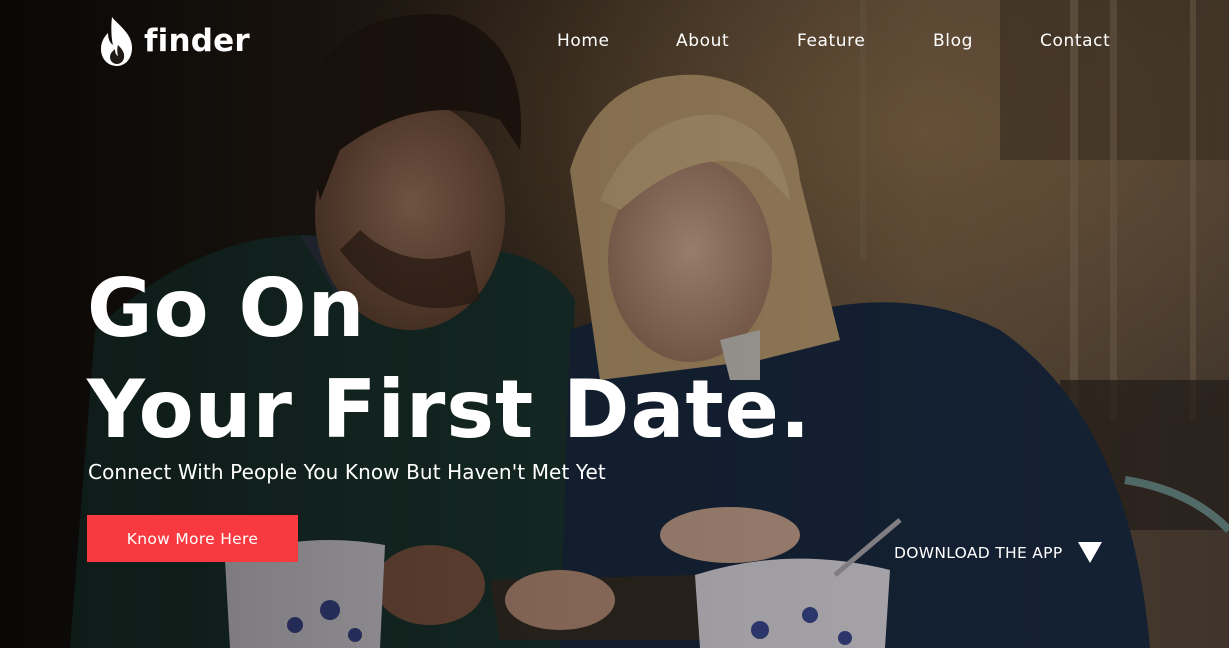  I want to click on hero-title-line-1: Go On, so click(226, 308).